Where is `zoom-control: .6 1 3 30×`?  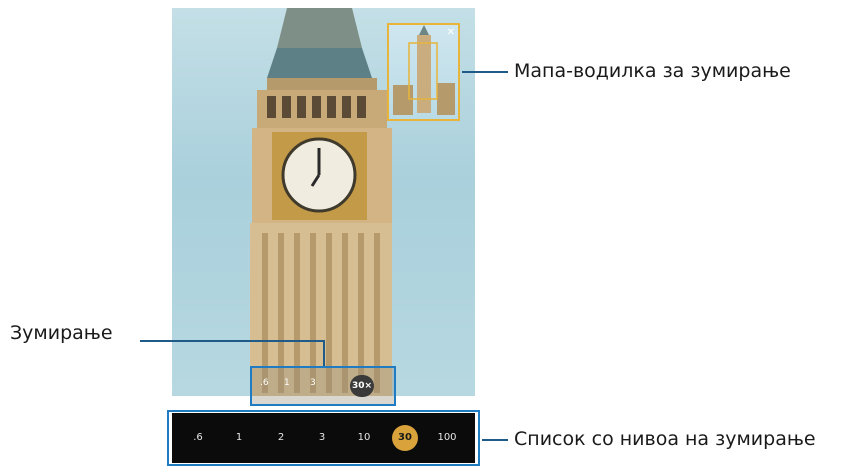
zoom-control: .6 1 3 30× is located at coordinates (323, 386).